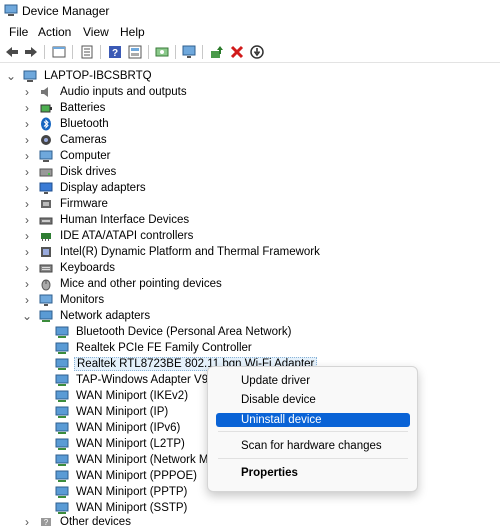 Image resolution: width=500 pixels, height=530 pixels. I want to click on view-icon, so click(135, 52).